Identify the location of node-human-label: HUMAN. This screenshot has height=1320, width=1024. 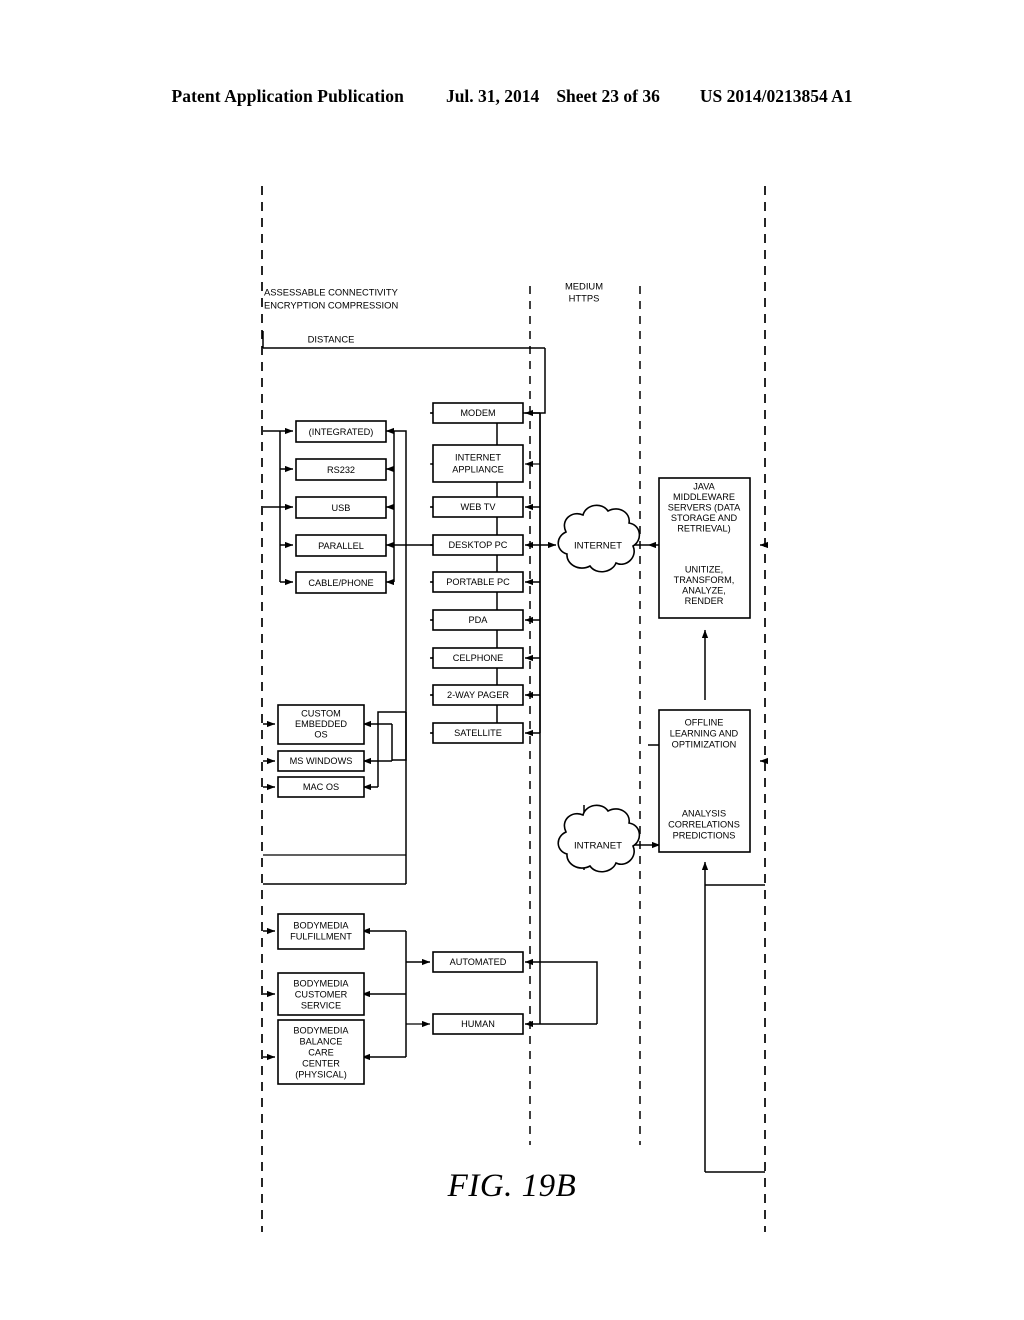
(478, 1024).